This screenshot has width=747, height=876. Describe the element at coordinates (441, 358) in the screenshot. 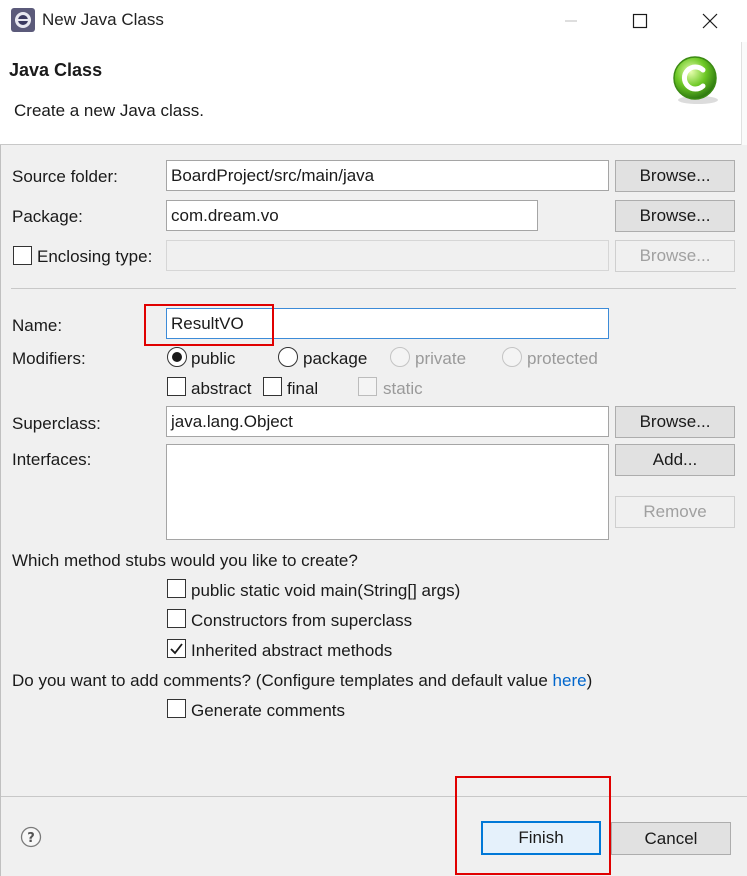

I see `modifier-private-label: private` at that location.